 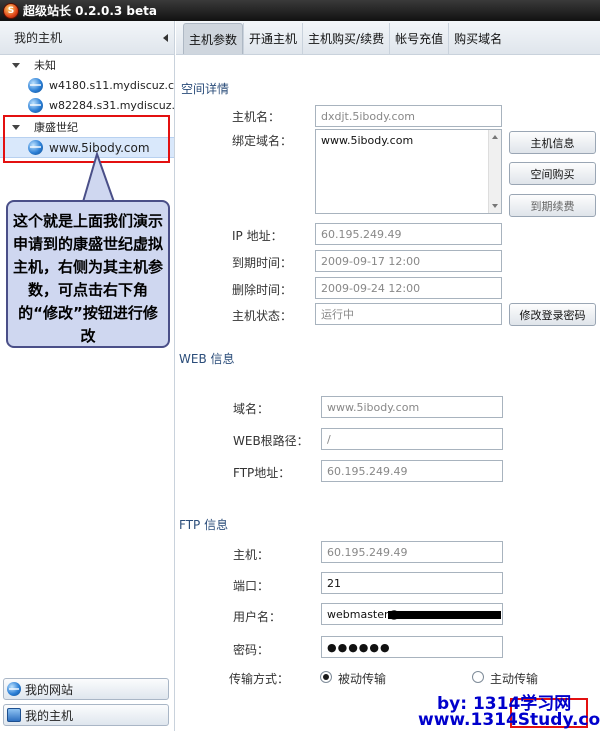 What do you see at coordinates (552, 142) in the screenshot?
I see `host-info-button: 主机信息` at bounding box center [552, 142].